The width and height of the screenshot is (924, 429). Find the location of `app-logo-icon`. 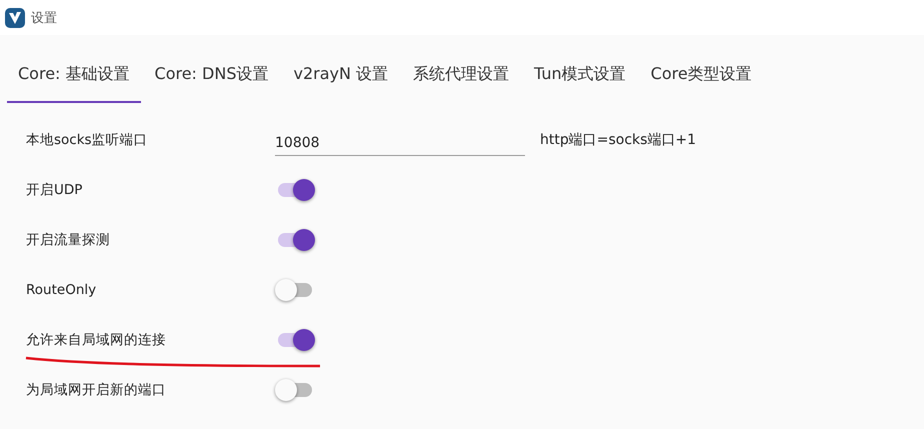

app-logo-icon is located at coordinates (15, 18).